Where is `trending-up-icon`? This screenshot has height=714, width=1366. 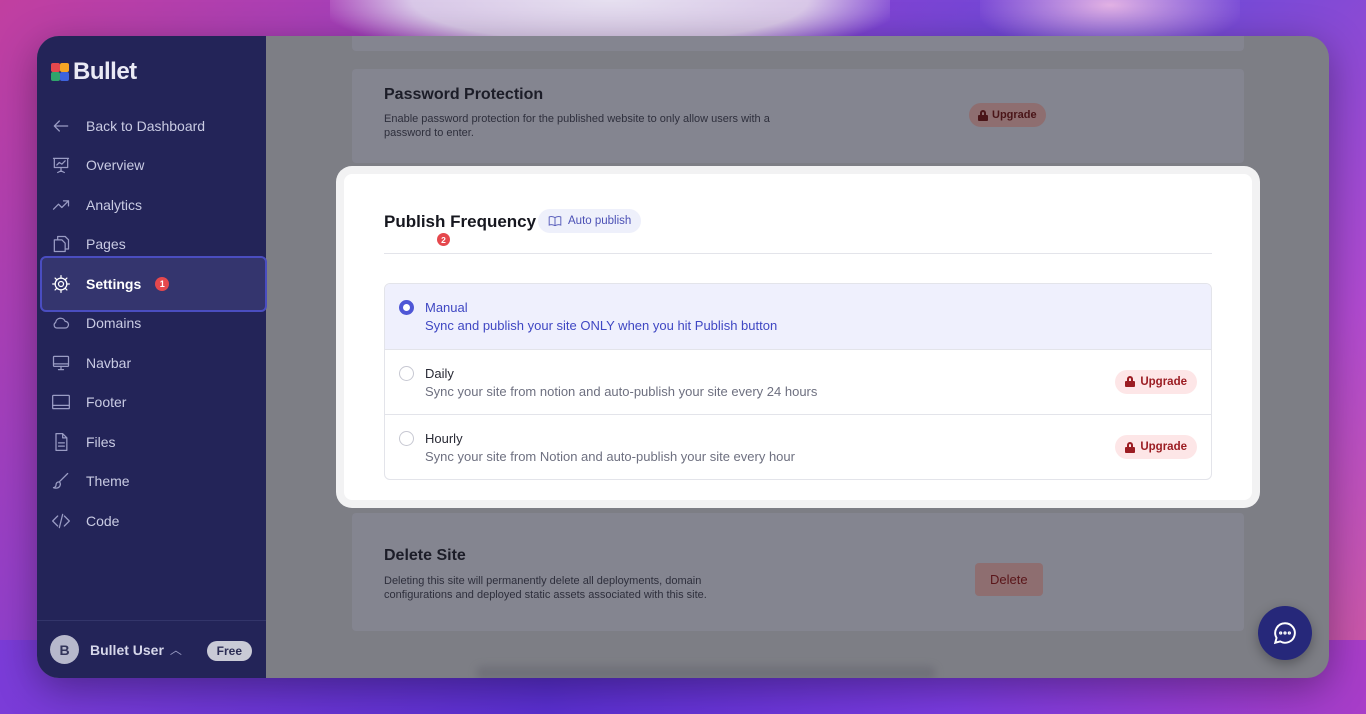 trending-up-icon is located at coordinates (61, 205).